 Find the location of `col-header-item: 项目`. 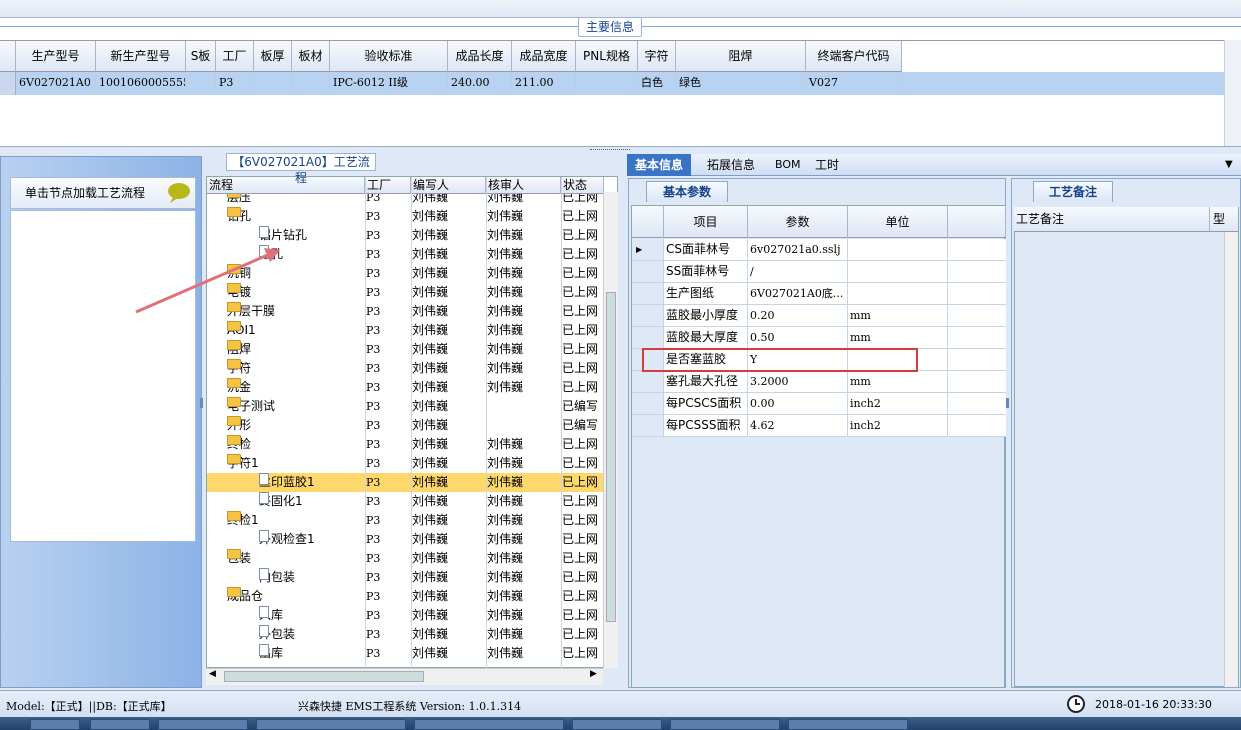

col-header-item: 项目 is located at coordinates (706, 222).